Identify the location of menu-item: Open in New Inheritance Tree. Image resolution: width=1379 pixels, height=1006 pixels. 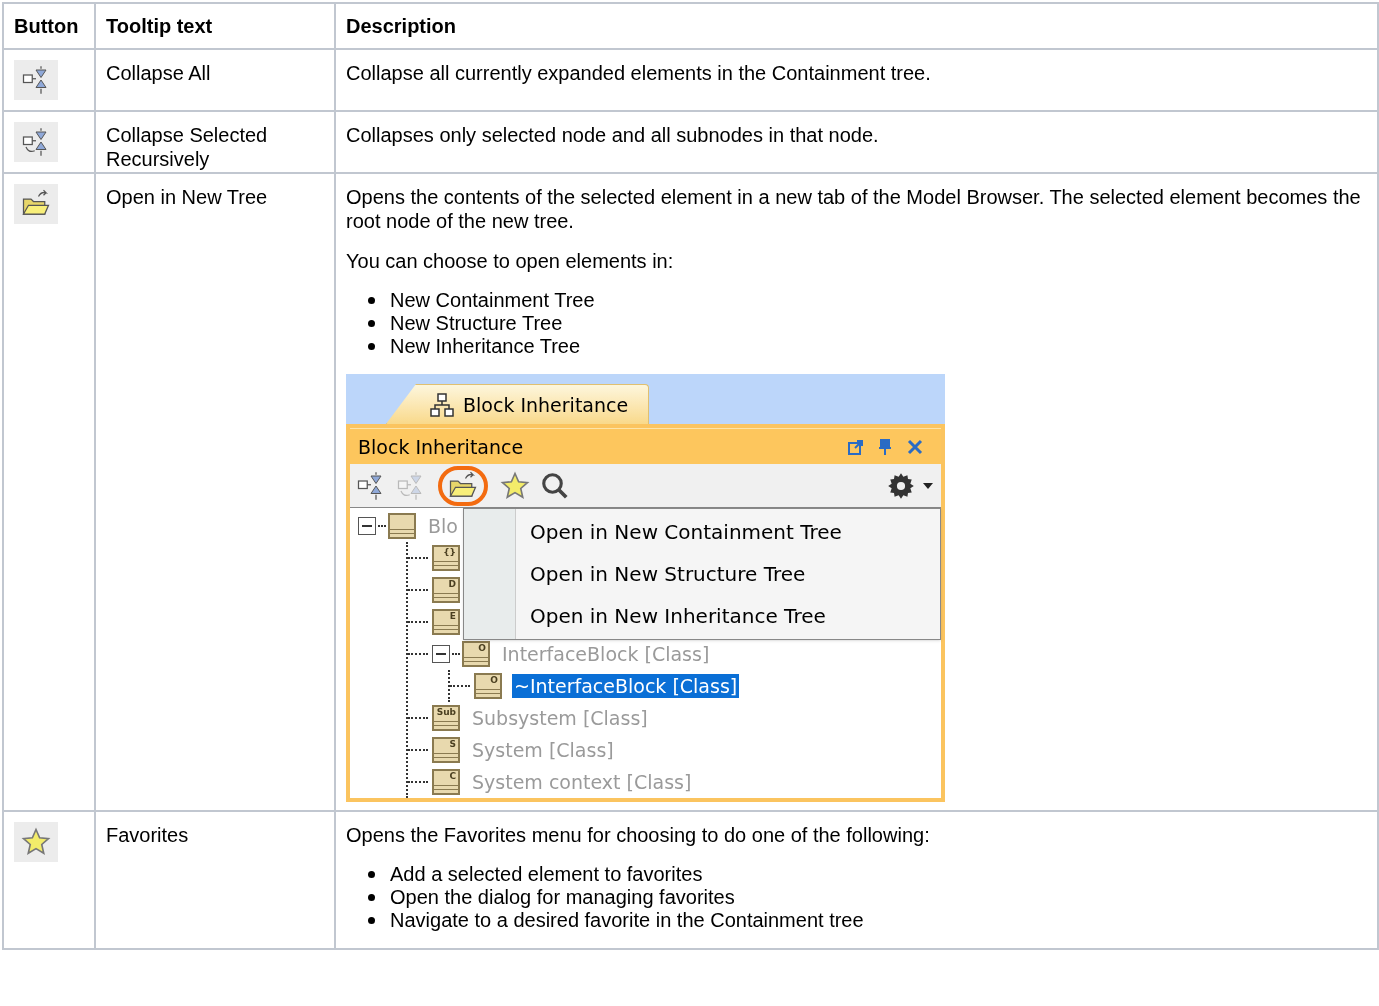
(728, 616).